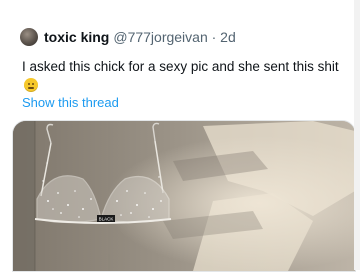 Image resolution: width=360 pixels, height=272 pixels. What do you see at coordinates (174, 37) in the screenshot?
I see `handle-and-time: @777jorgeivan · 2d` at bounding box center [174, 37].